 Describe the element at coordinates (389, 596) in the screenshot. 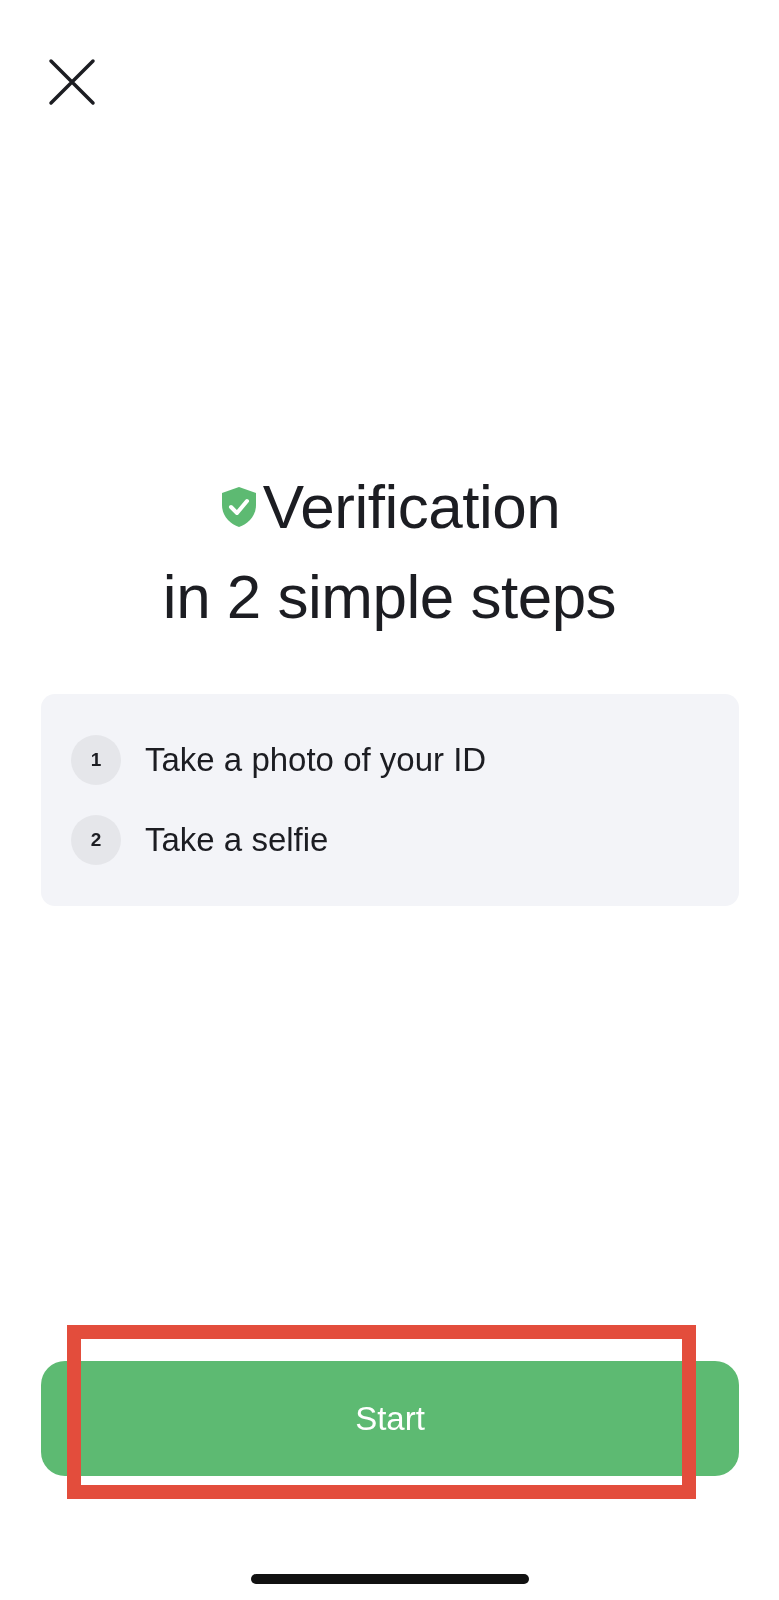

I see `subtitle: in 2 simple steps` at that location.